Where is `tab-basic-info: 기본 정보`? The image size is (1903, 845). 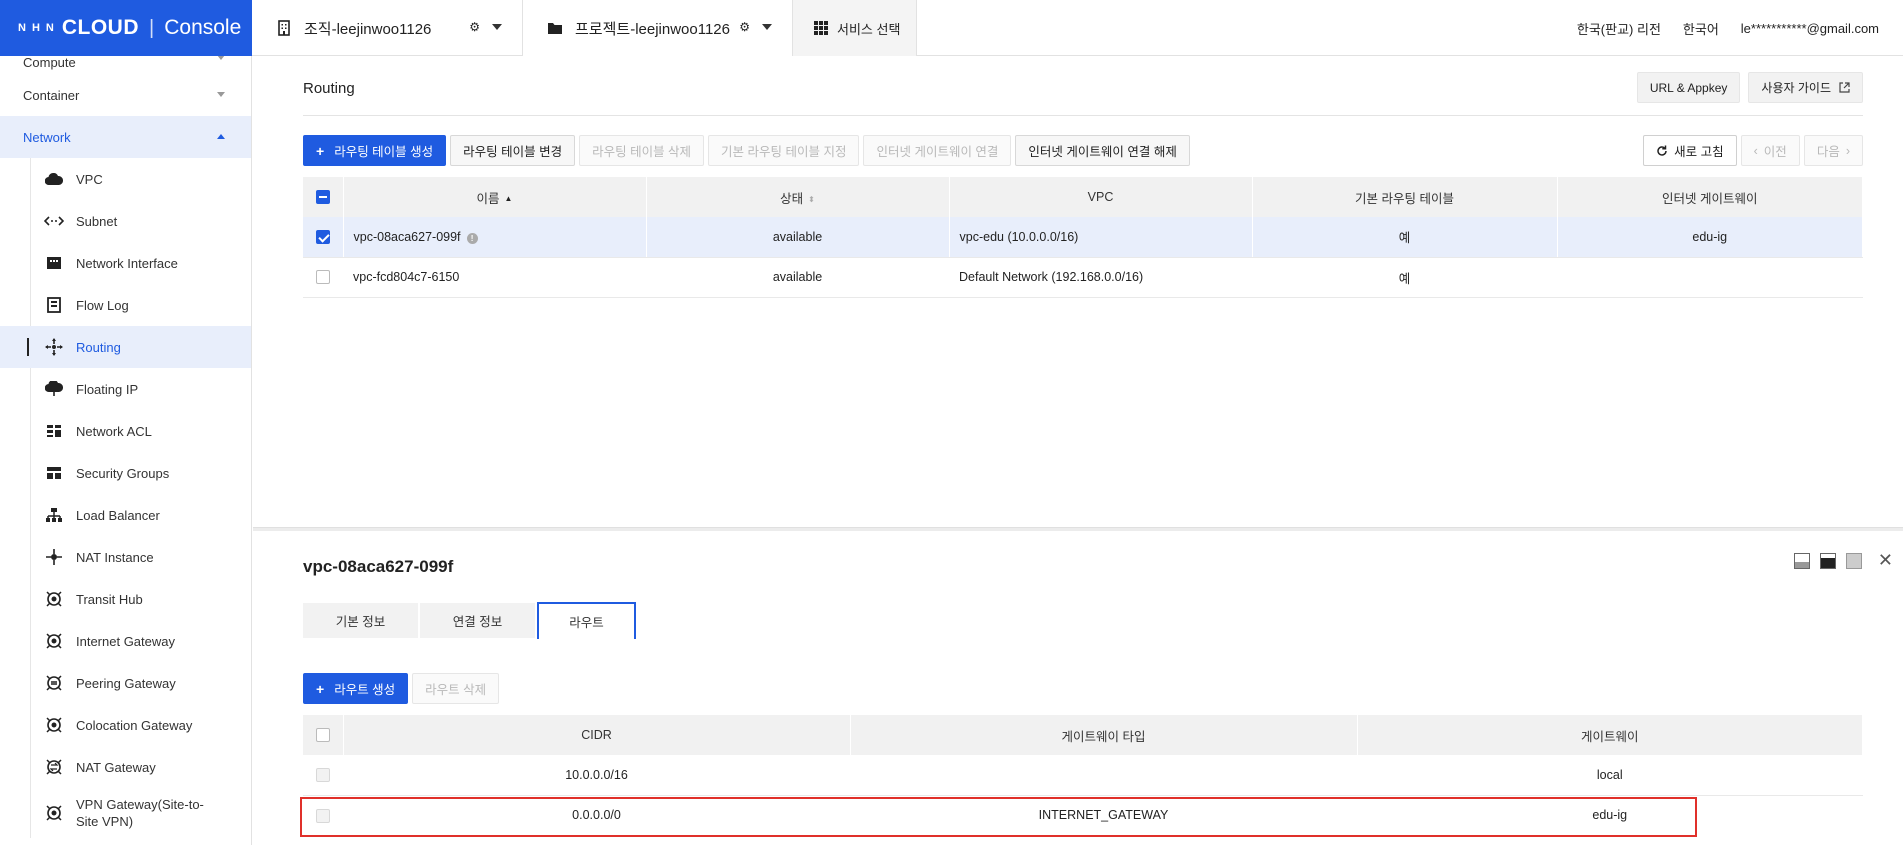
tab-basic-info: 기본 정보 is located at coordinates (360, 620).